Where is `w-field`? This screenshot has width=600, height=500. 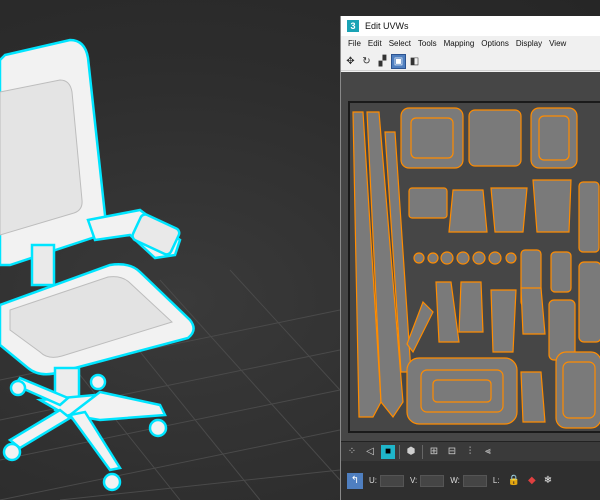
w-field is located at coordinates (474, 480).